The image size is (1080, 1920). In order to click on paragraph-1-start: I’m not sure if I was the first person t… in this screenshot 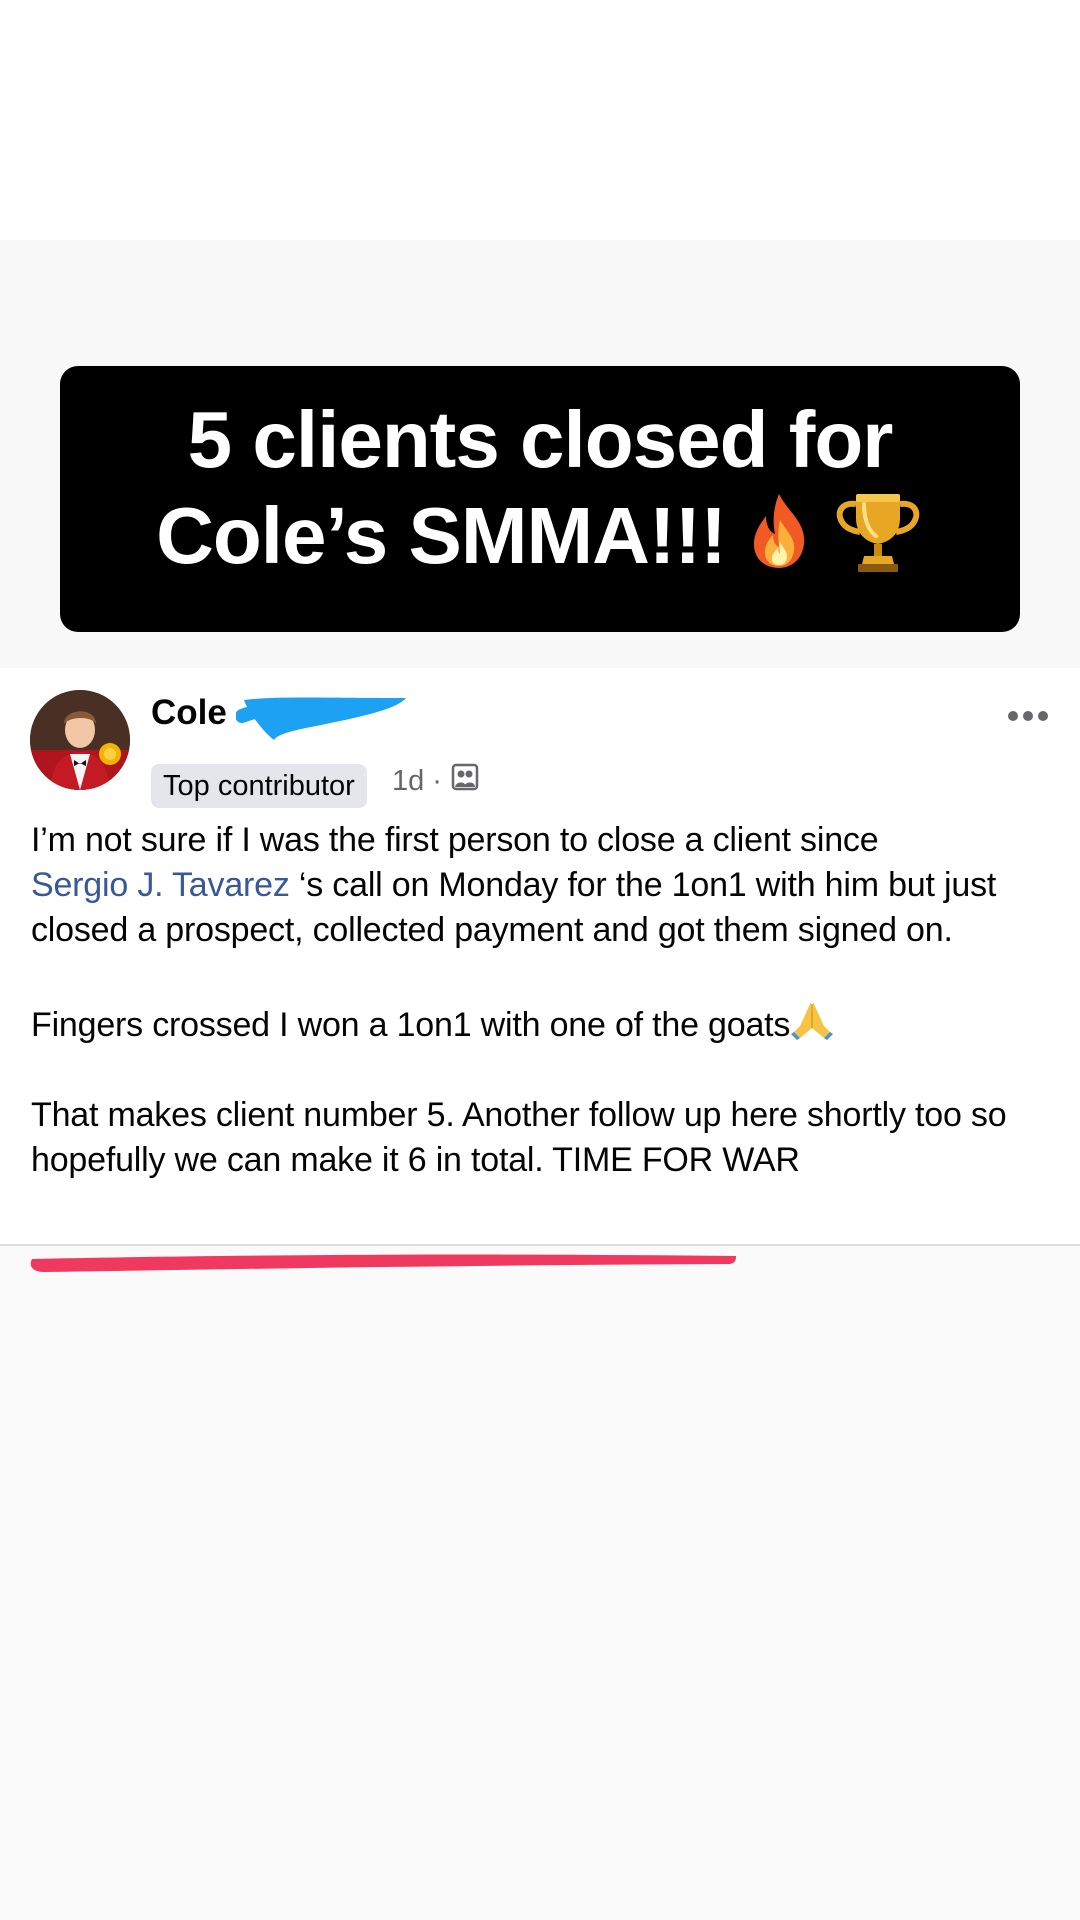, I will do `click(455, 840)`.